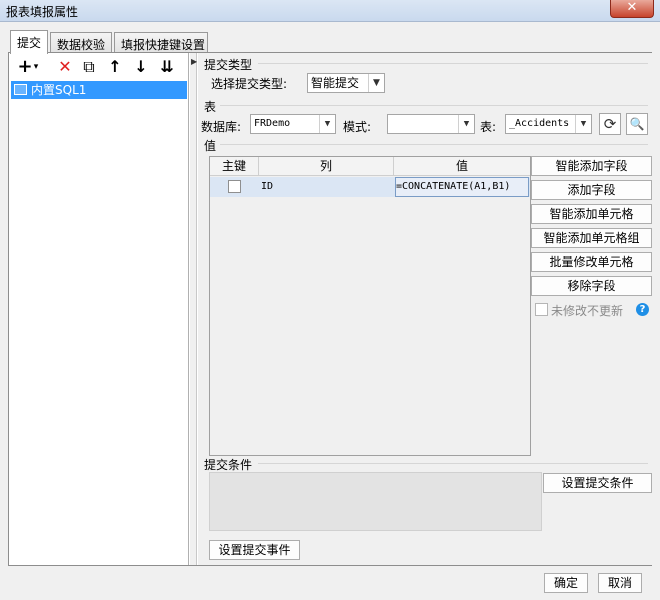 This screenshot has height=600, width=660. I want to click on arrow-up-icon: ↑, so click(115, 66).